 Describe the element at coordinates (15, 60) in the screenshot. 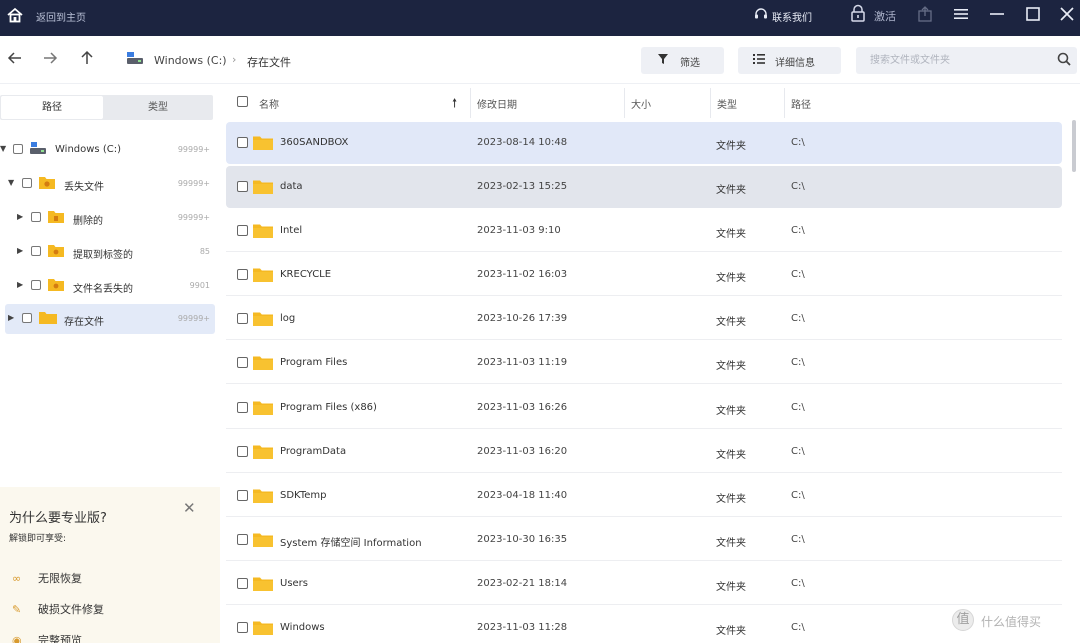

I see `back-arrow-icon` at that location.